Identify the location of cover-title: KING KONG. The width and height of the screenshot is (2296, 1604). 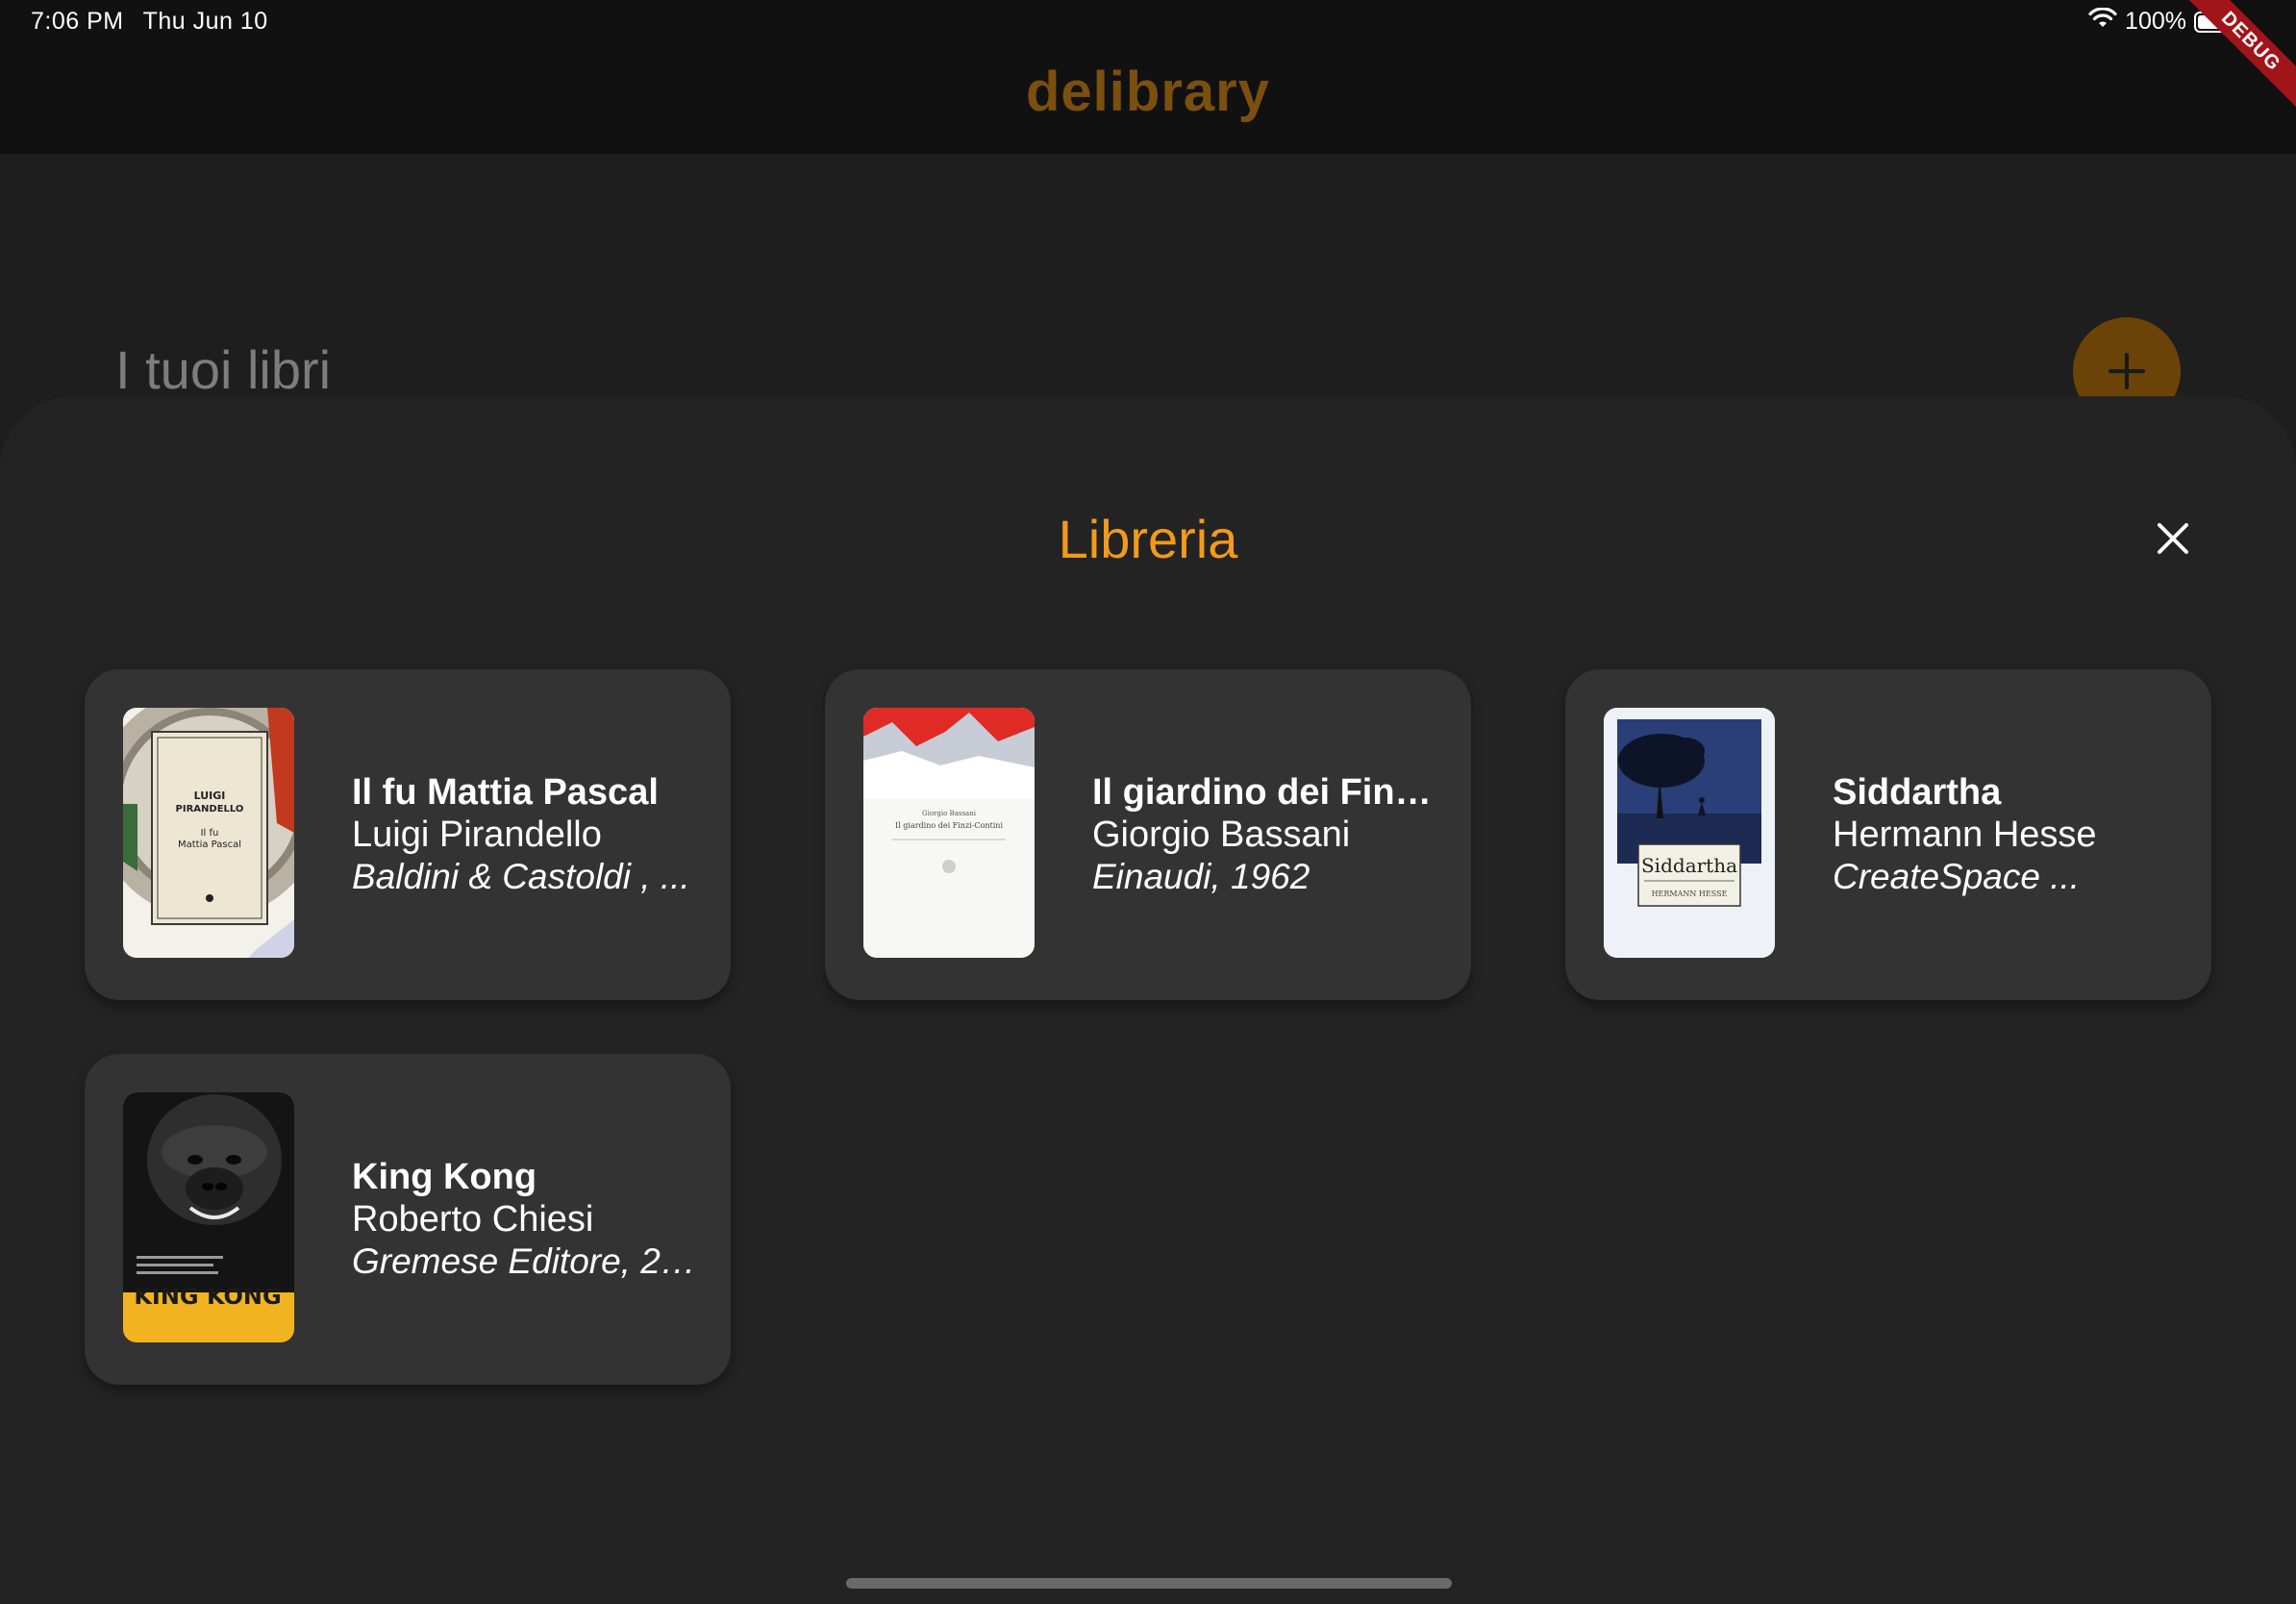
(207, 1296).